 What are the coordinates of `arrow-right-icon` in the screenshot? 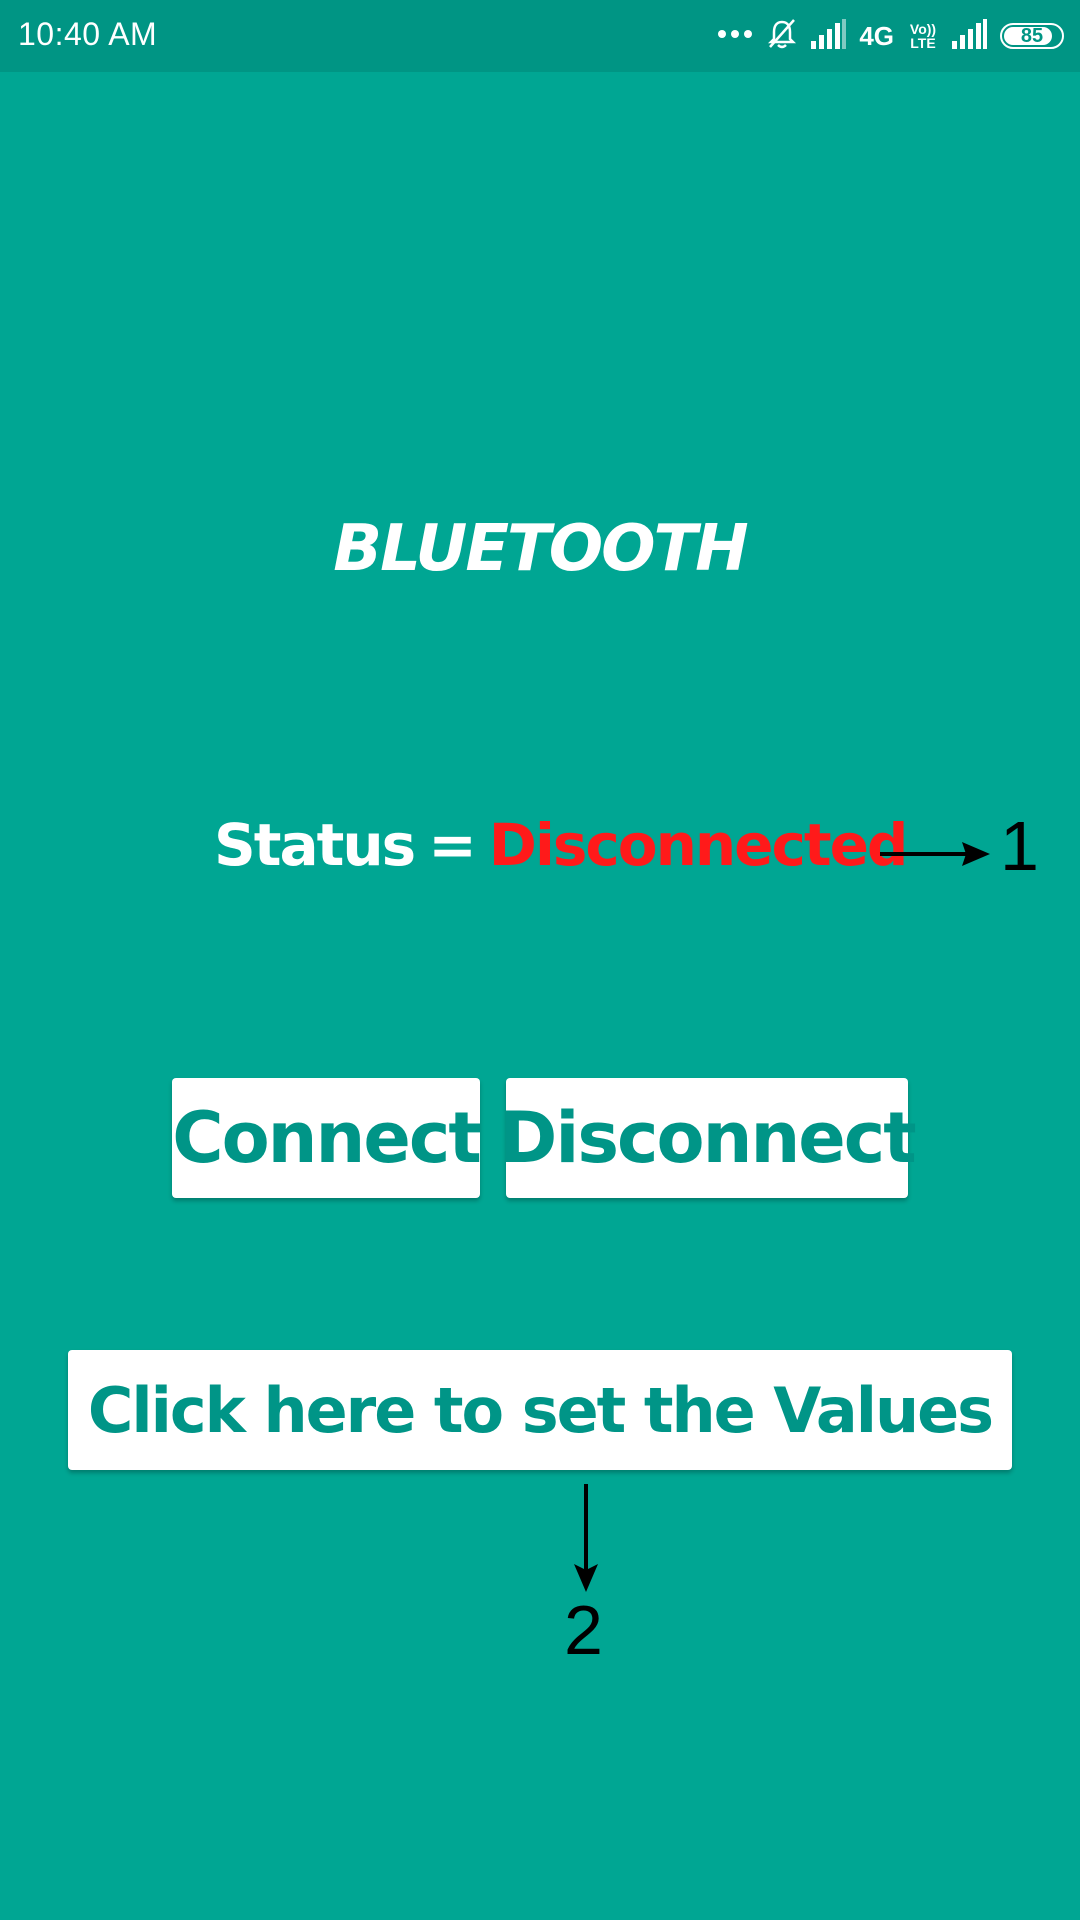 It's located at (935, 854).